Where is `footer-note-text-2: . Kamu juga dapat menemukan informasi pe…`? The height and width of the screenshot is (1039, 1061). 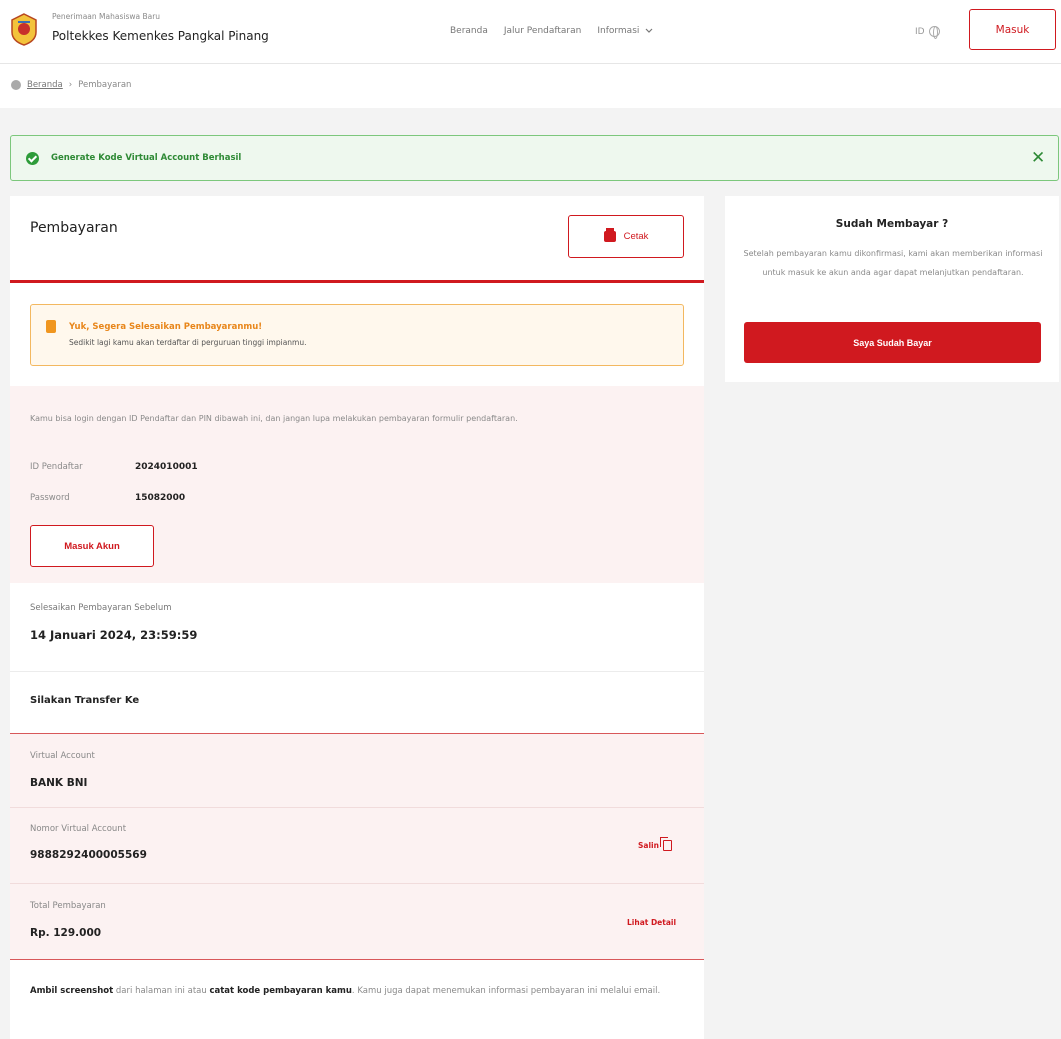 footer-note-text-2: . Kamu juga dapat menemukan informasi pe… is located at coordinates (506, 991).